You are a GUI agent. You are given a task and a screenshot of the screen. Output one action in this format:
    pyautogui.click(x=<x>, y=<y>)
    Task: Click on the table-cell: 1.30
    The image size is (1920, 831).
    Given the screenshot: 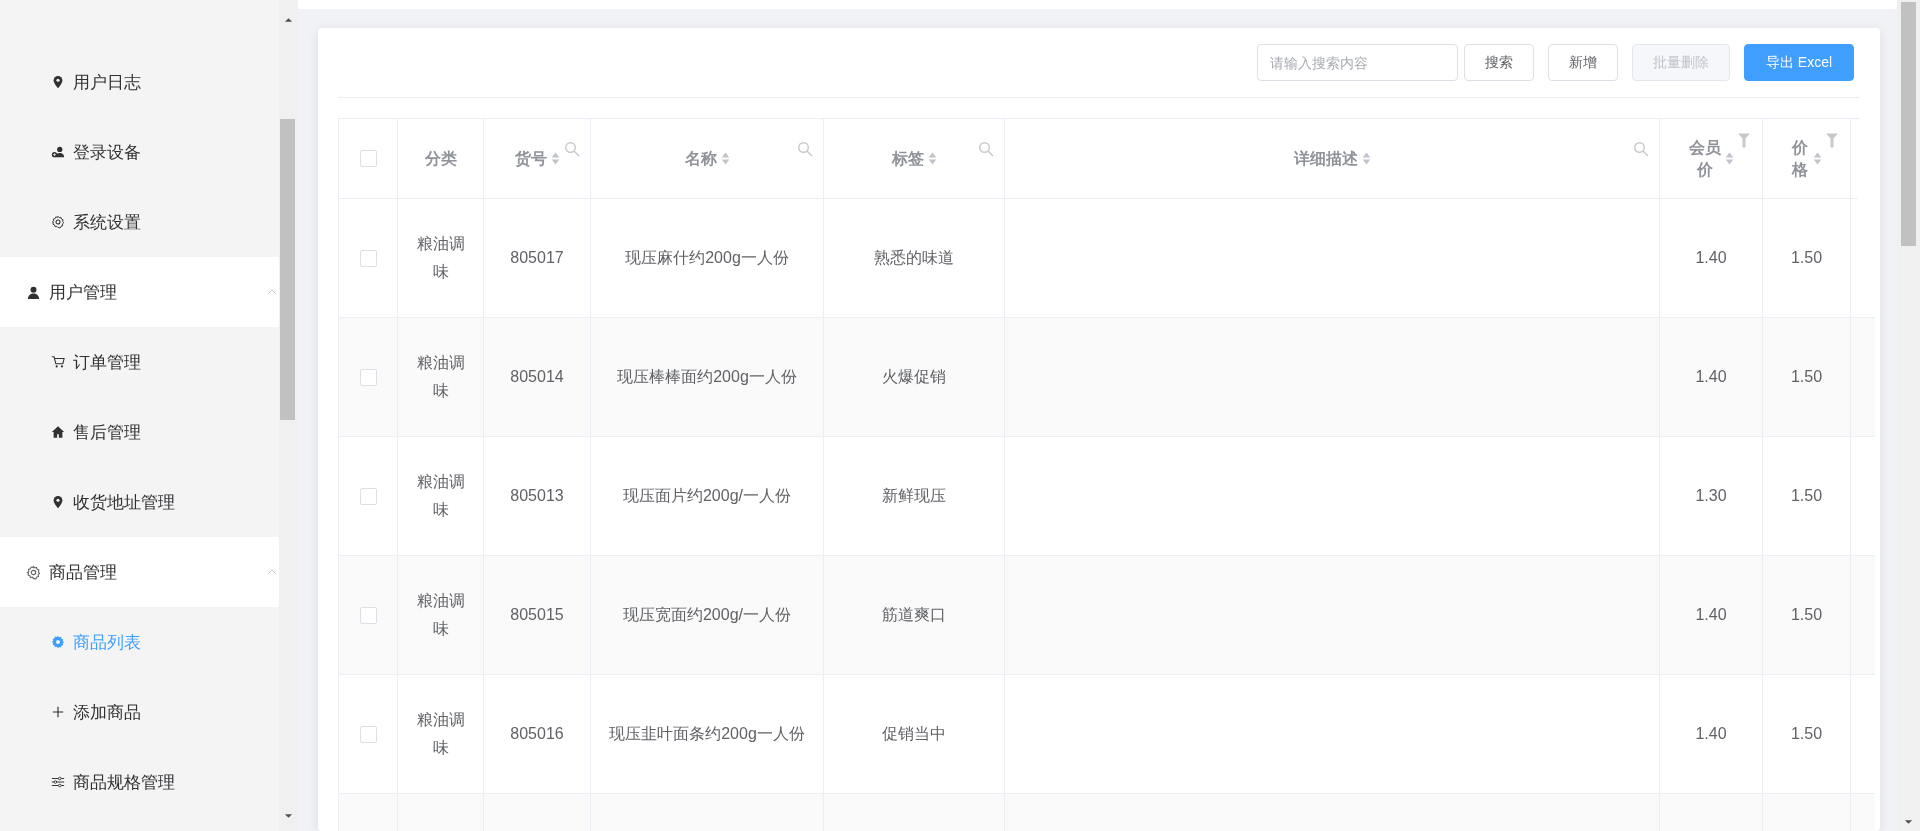 What is the action you would take?
    pyautogui.click(x=1711, y=496)
    